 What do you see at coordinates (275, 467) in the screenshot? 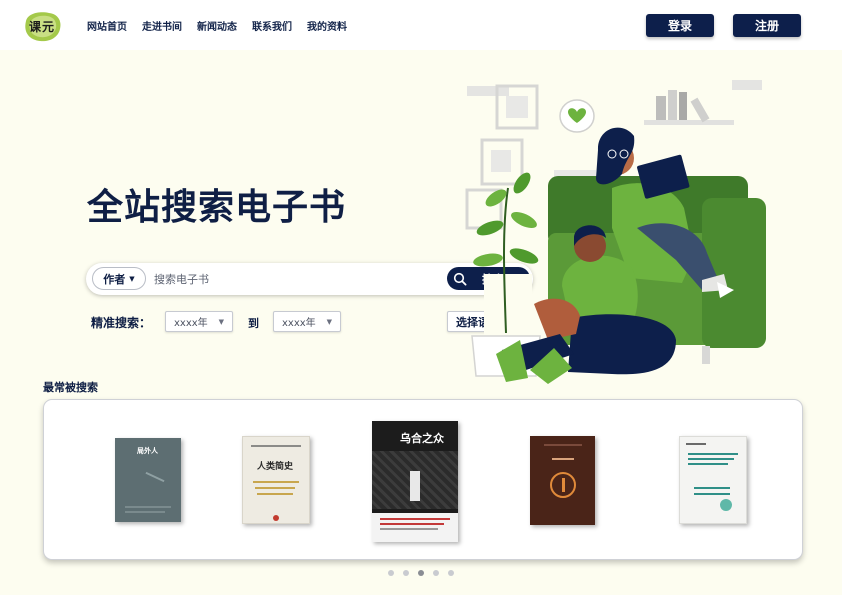
I see `book-title-2: 人类简史` at bounding box center [275, 467].